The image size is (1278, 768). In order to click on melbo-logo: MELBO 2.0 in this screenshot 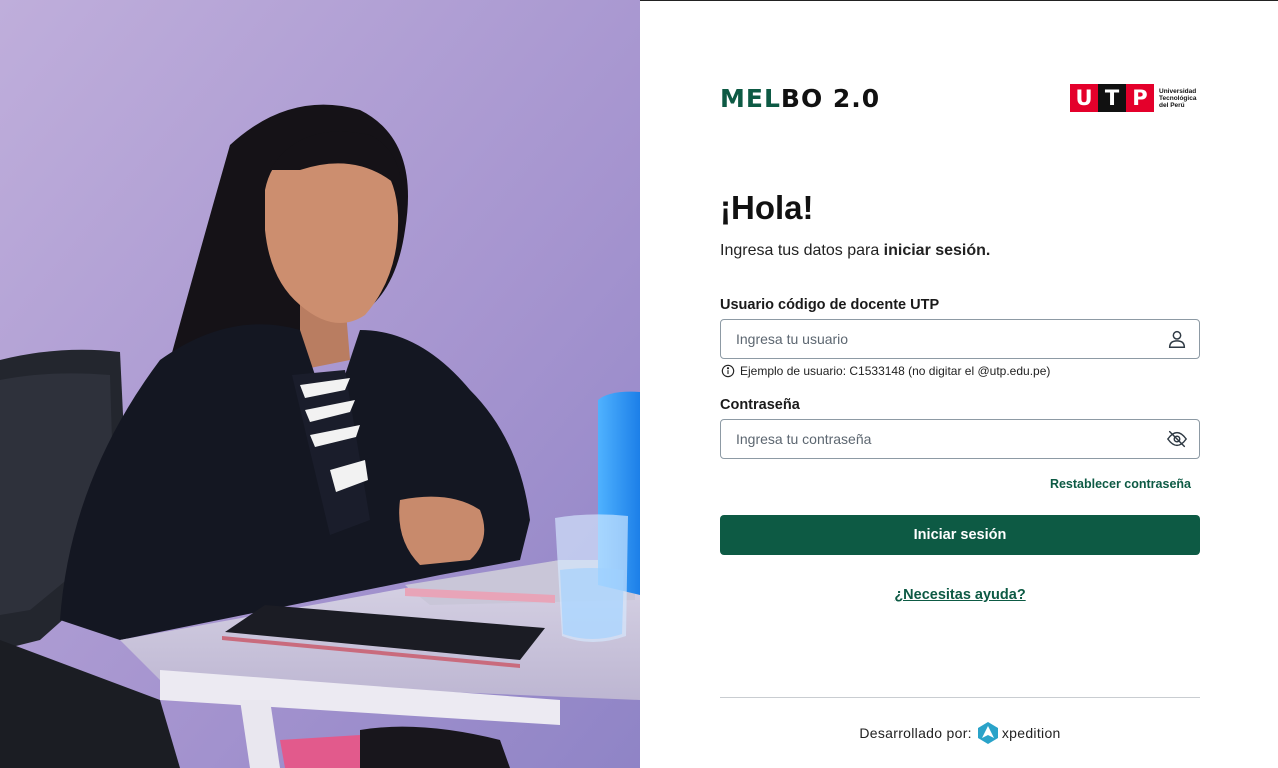, I will do `click(800, 99)`.